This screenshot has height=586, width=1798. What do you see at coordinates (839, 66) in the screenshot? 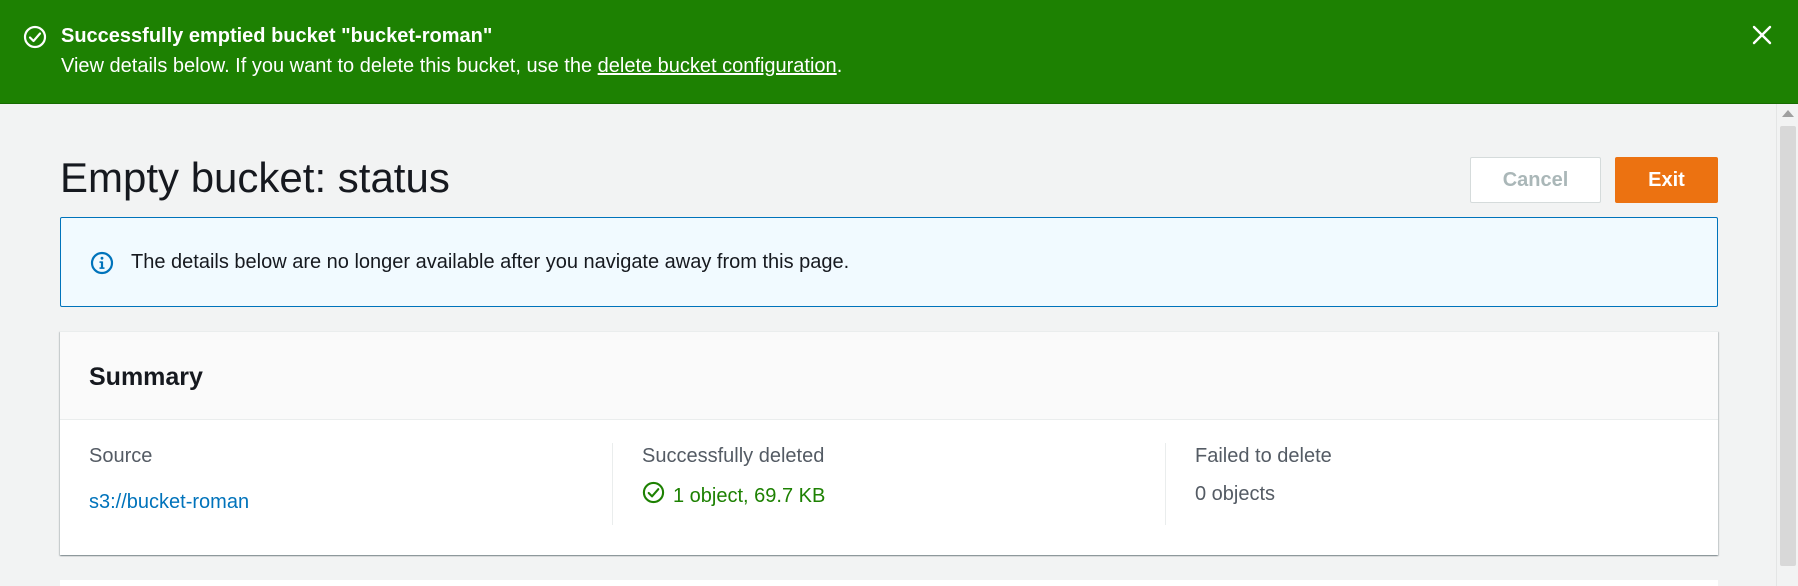
I see `flash-message-suffix: .` at bounding box center [839, 66].